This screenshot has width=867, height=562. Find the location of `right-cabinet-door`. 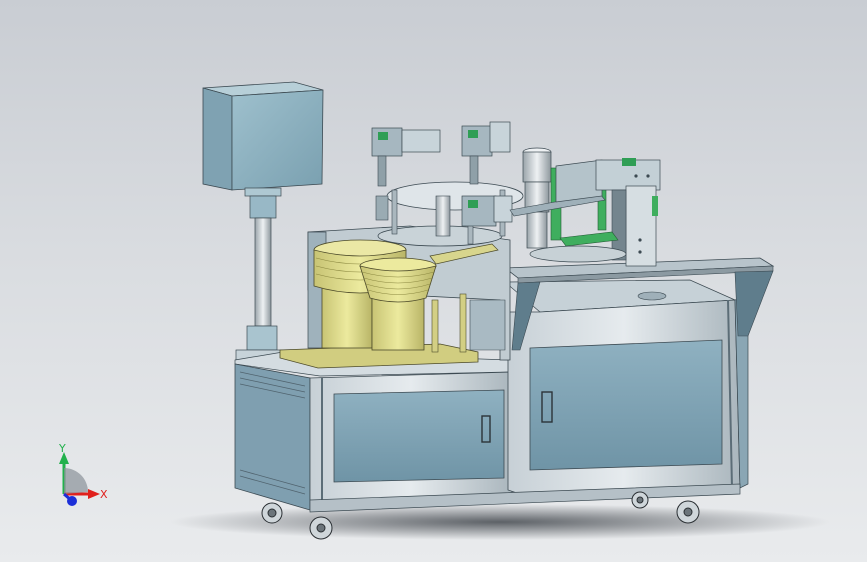

right-cabinet-door is located at coordinates (626, 405).